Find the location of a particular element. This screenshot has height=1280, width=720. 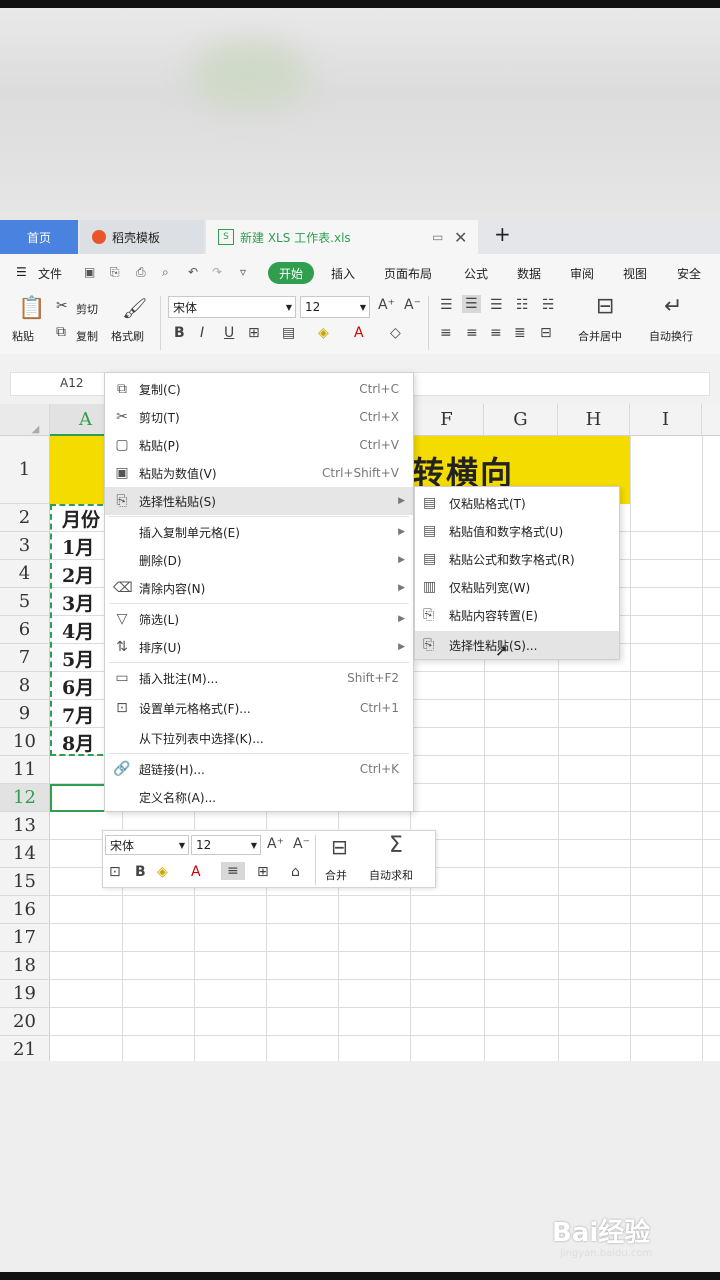

row-header: 17 is located at coordinates (25, 938).